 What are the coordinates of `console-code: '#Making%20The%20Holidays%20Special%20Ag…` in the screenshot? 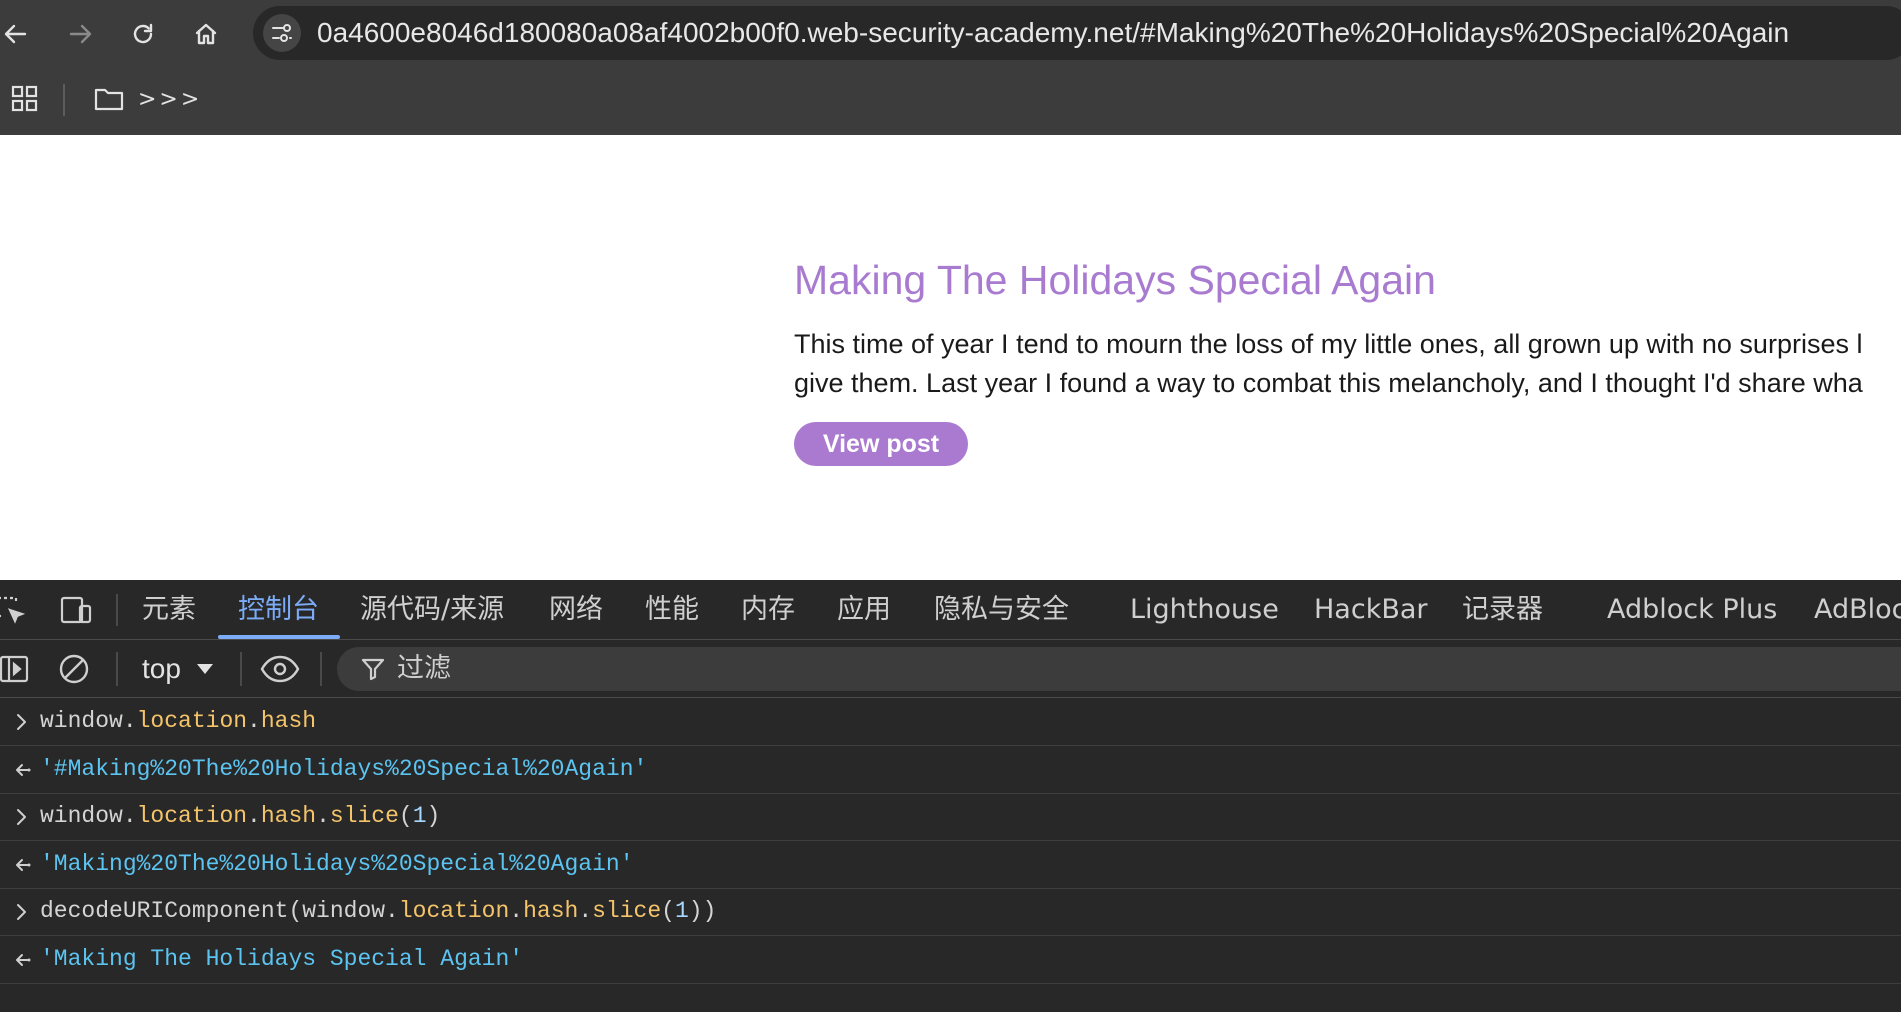 It's located at (343, 769).